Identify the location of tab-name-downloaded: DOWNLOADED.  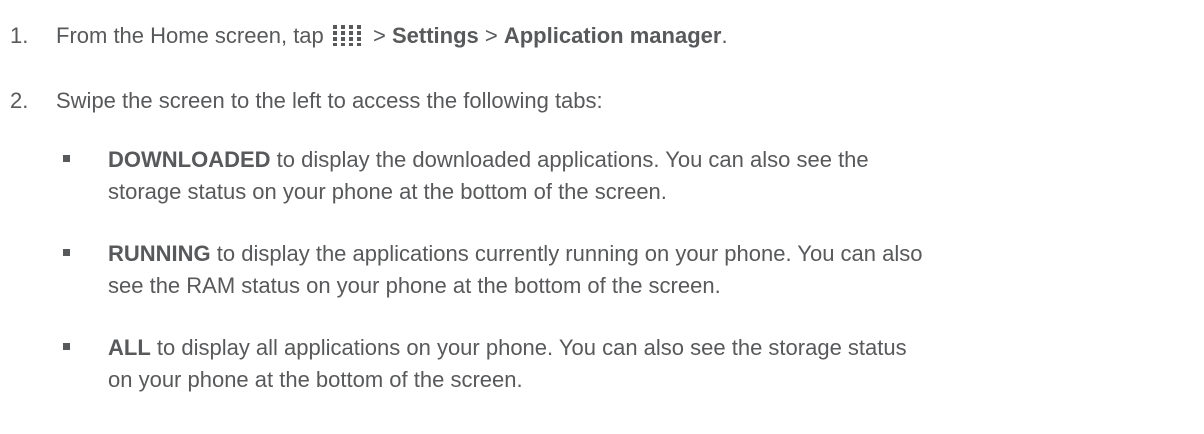
(189, 159).